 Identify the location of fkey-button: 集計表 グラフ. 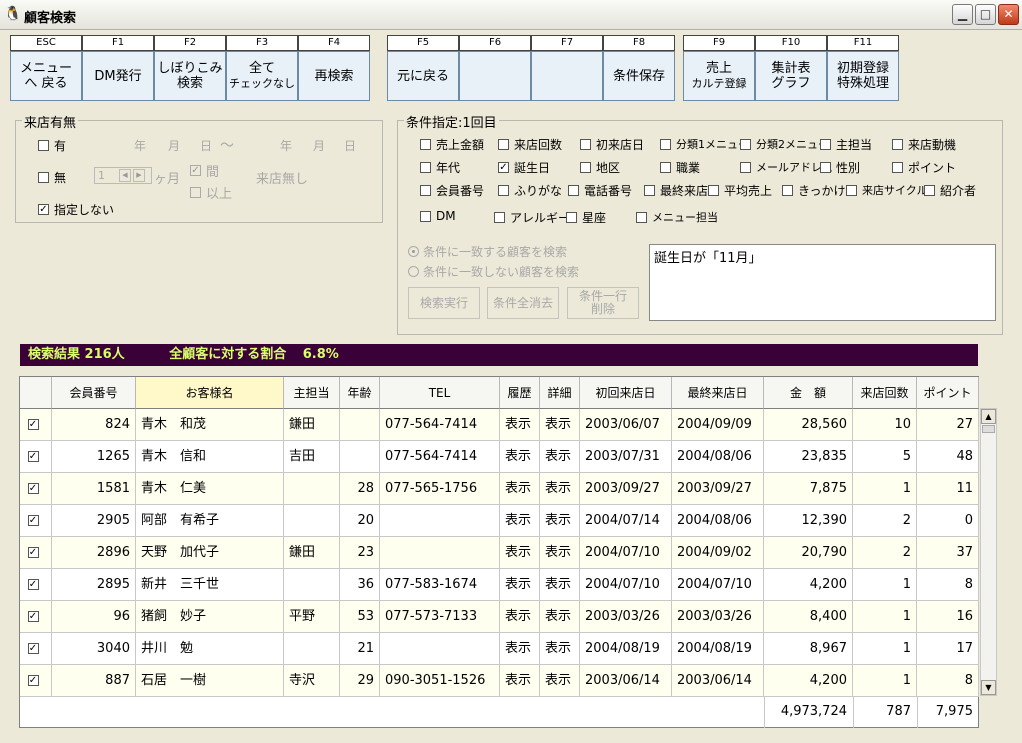
(791, 76).